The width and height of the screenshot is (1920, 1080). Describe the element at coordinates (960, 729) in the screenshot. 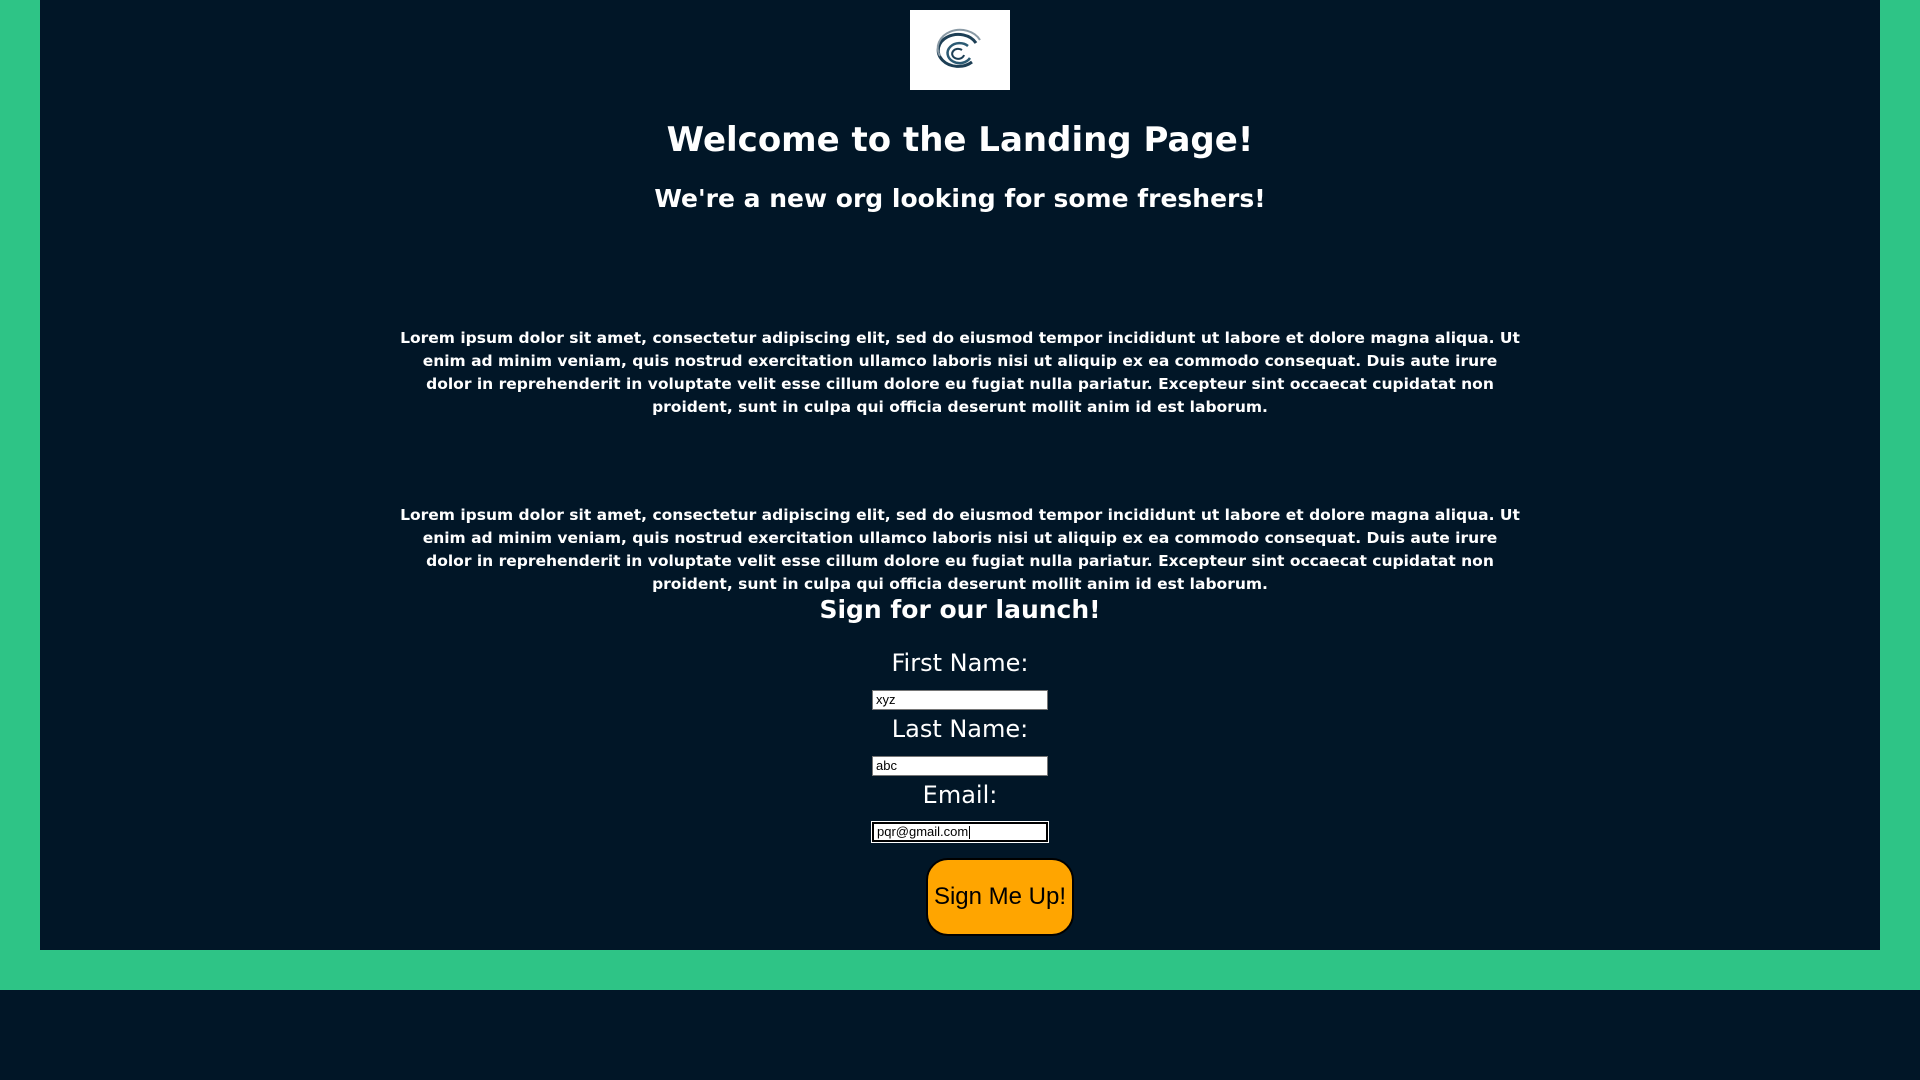

I see `last-name-label: Last Name:` at that location.